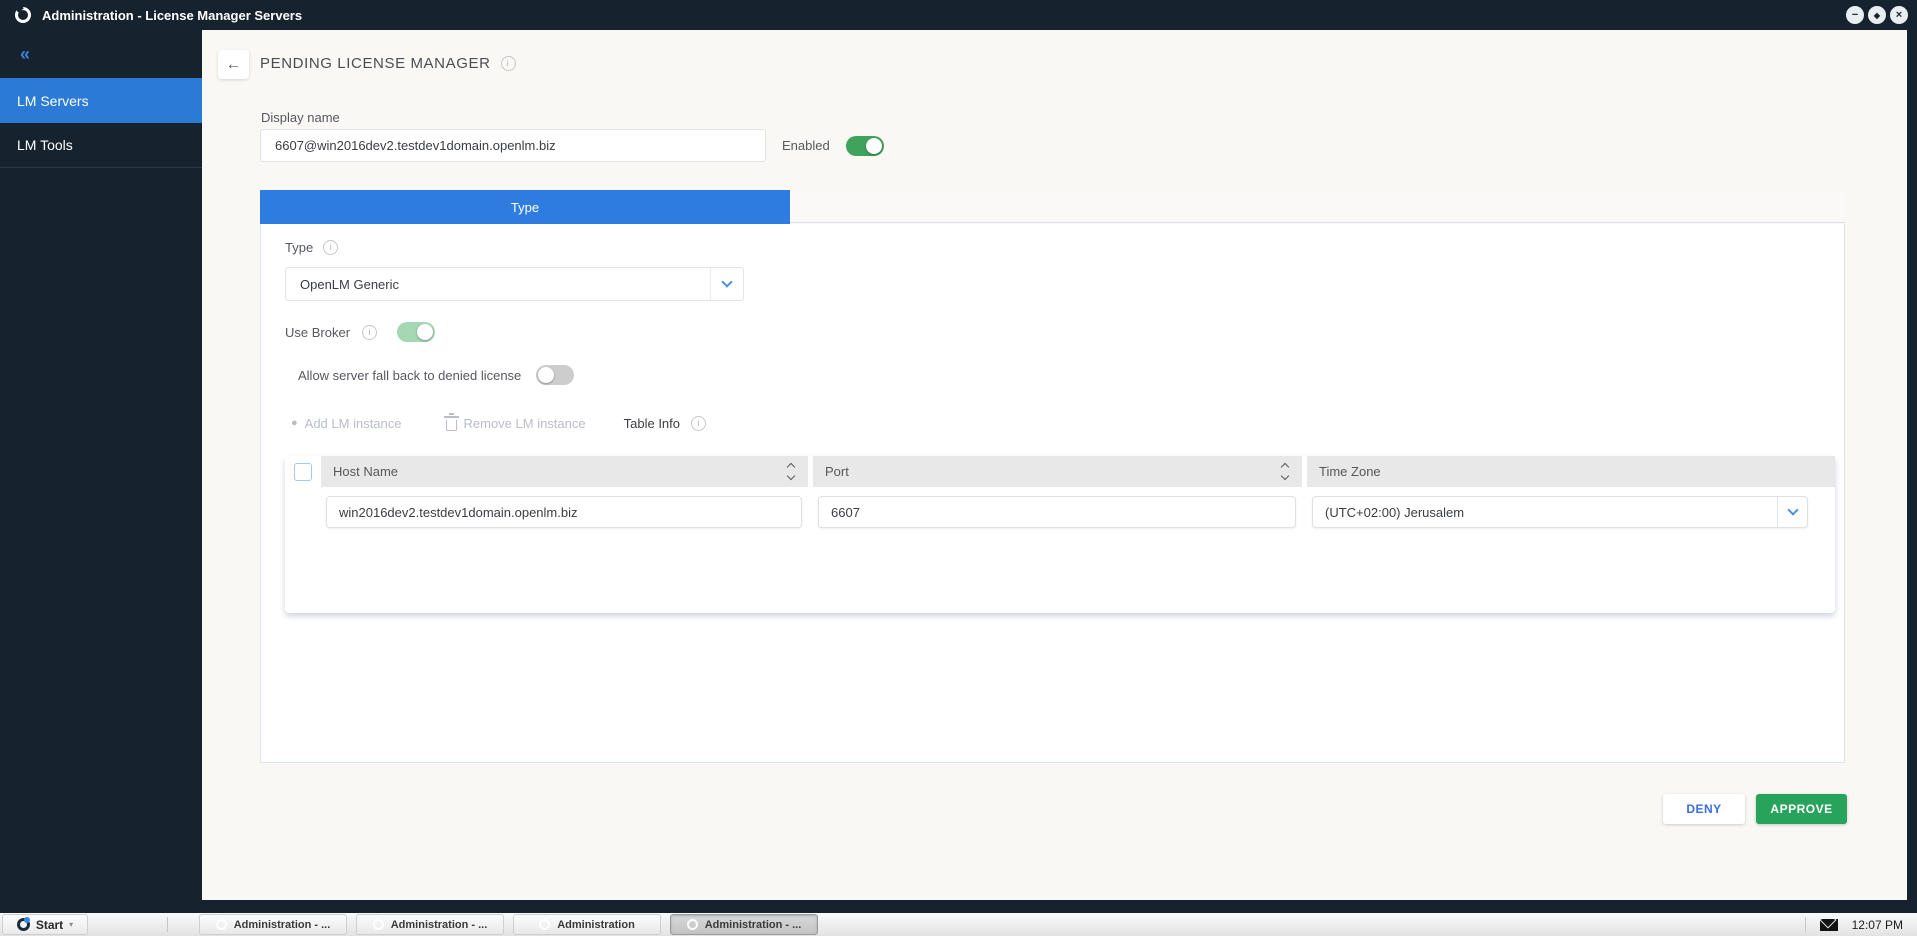 This screenshot has width=1917, height=936. What do you see at coordinates (1912, 471) in the screenshot?
I see `window-frame-right` at bounding box center [1912, 471].